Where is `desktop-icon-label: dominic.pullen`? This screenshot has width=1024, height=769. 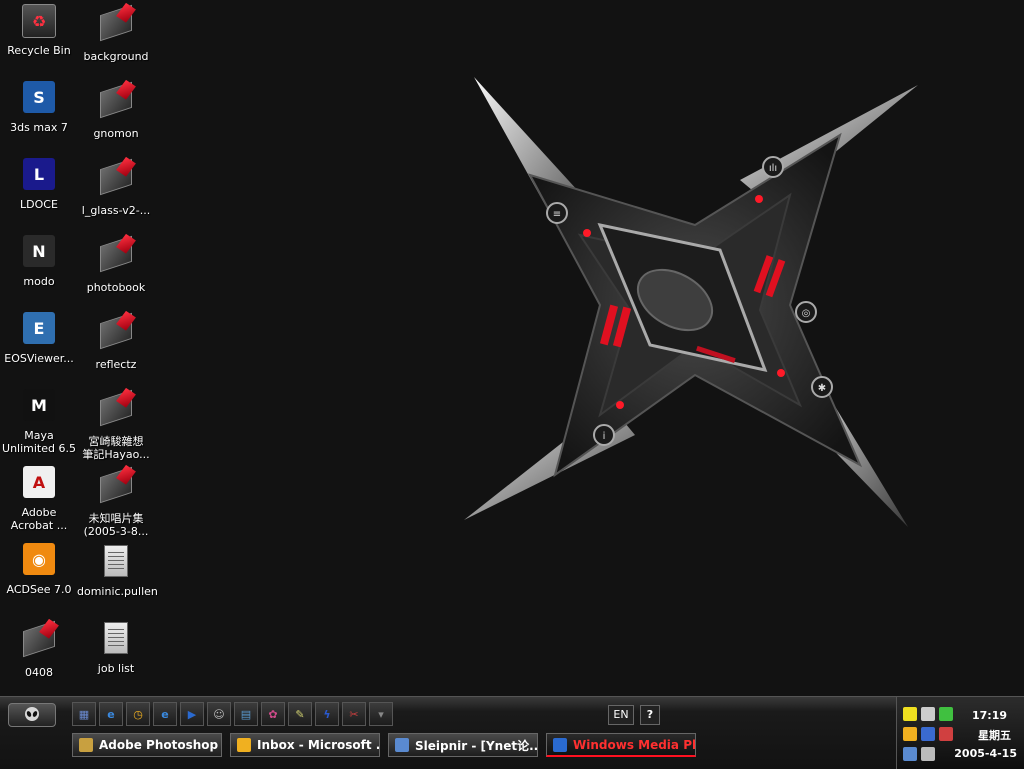
desktop-icon-label: dominic.pullen is located at coordinates (117, 591).